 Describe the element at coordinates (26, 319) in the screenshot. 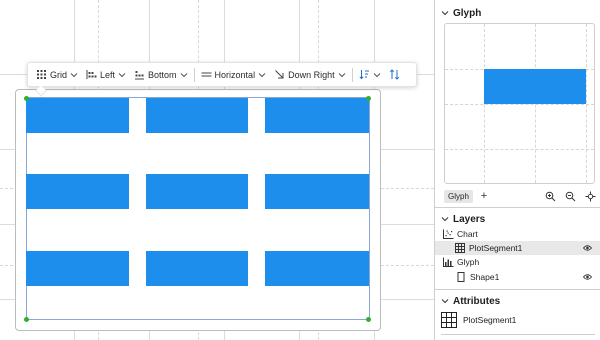

I see `resize-handle-bottom-left` at that location.